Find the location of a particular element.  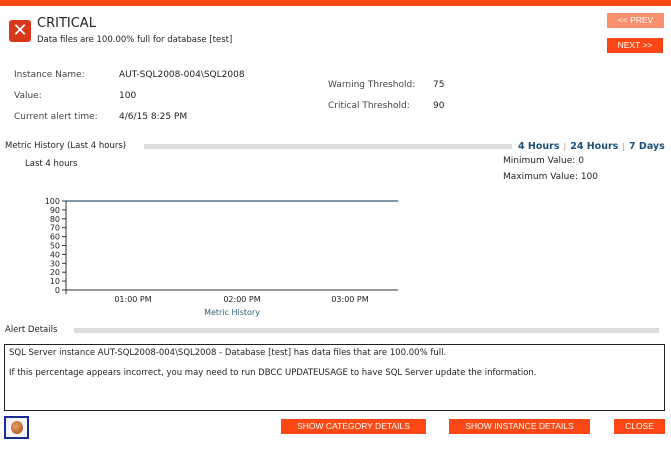

range-4-hours: 4 Hours is located at coordinates (539, 146).